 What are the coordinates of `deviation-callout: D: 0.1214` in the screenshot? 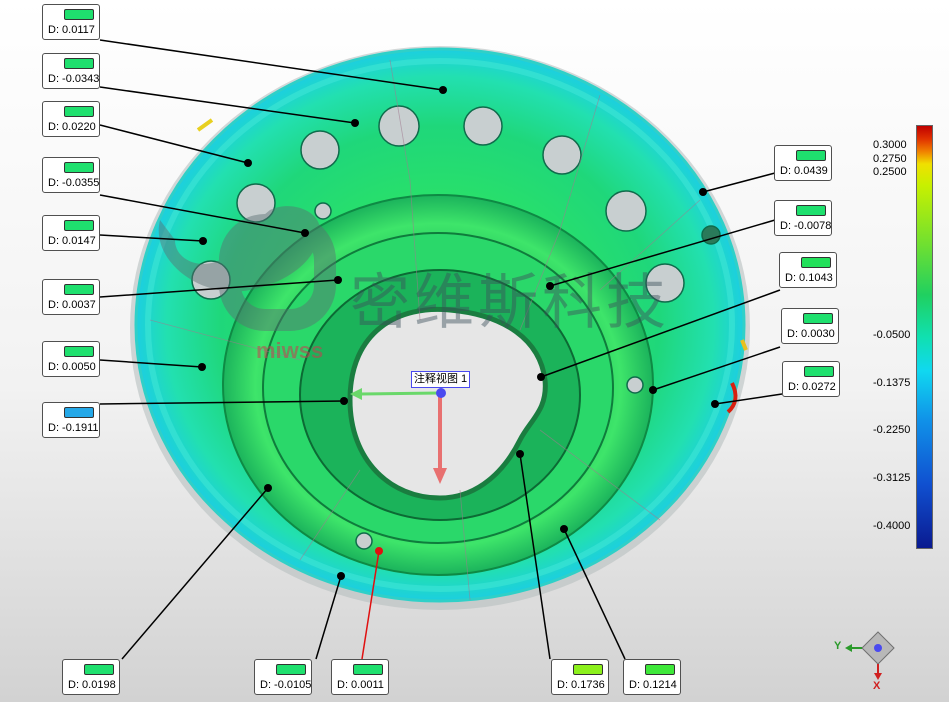 It's located at (652, 677).